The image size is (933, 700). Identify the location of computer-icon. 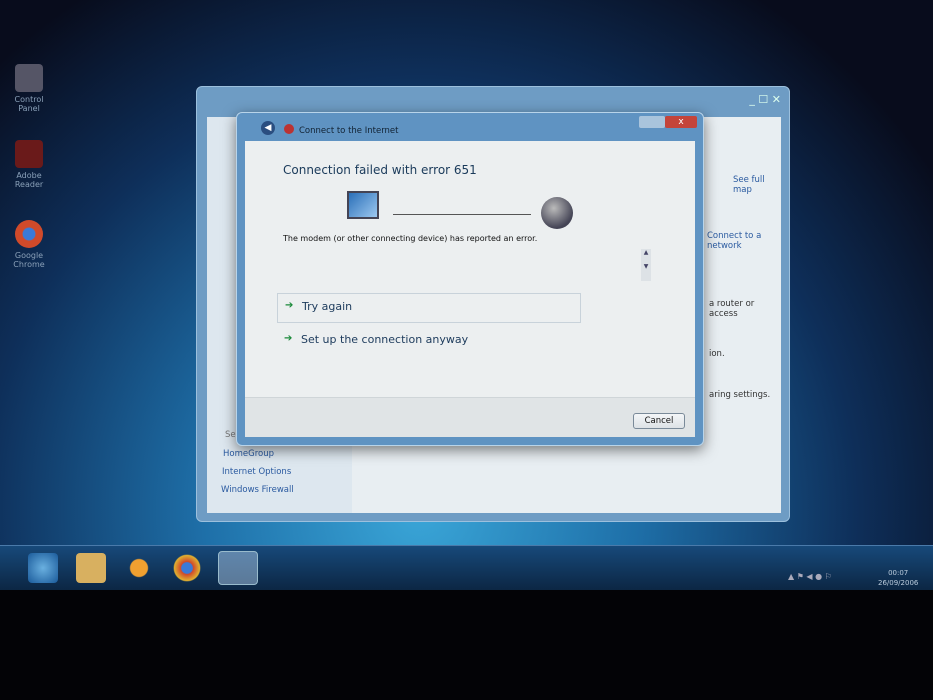
(363, 205).